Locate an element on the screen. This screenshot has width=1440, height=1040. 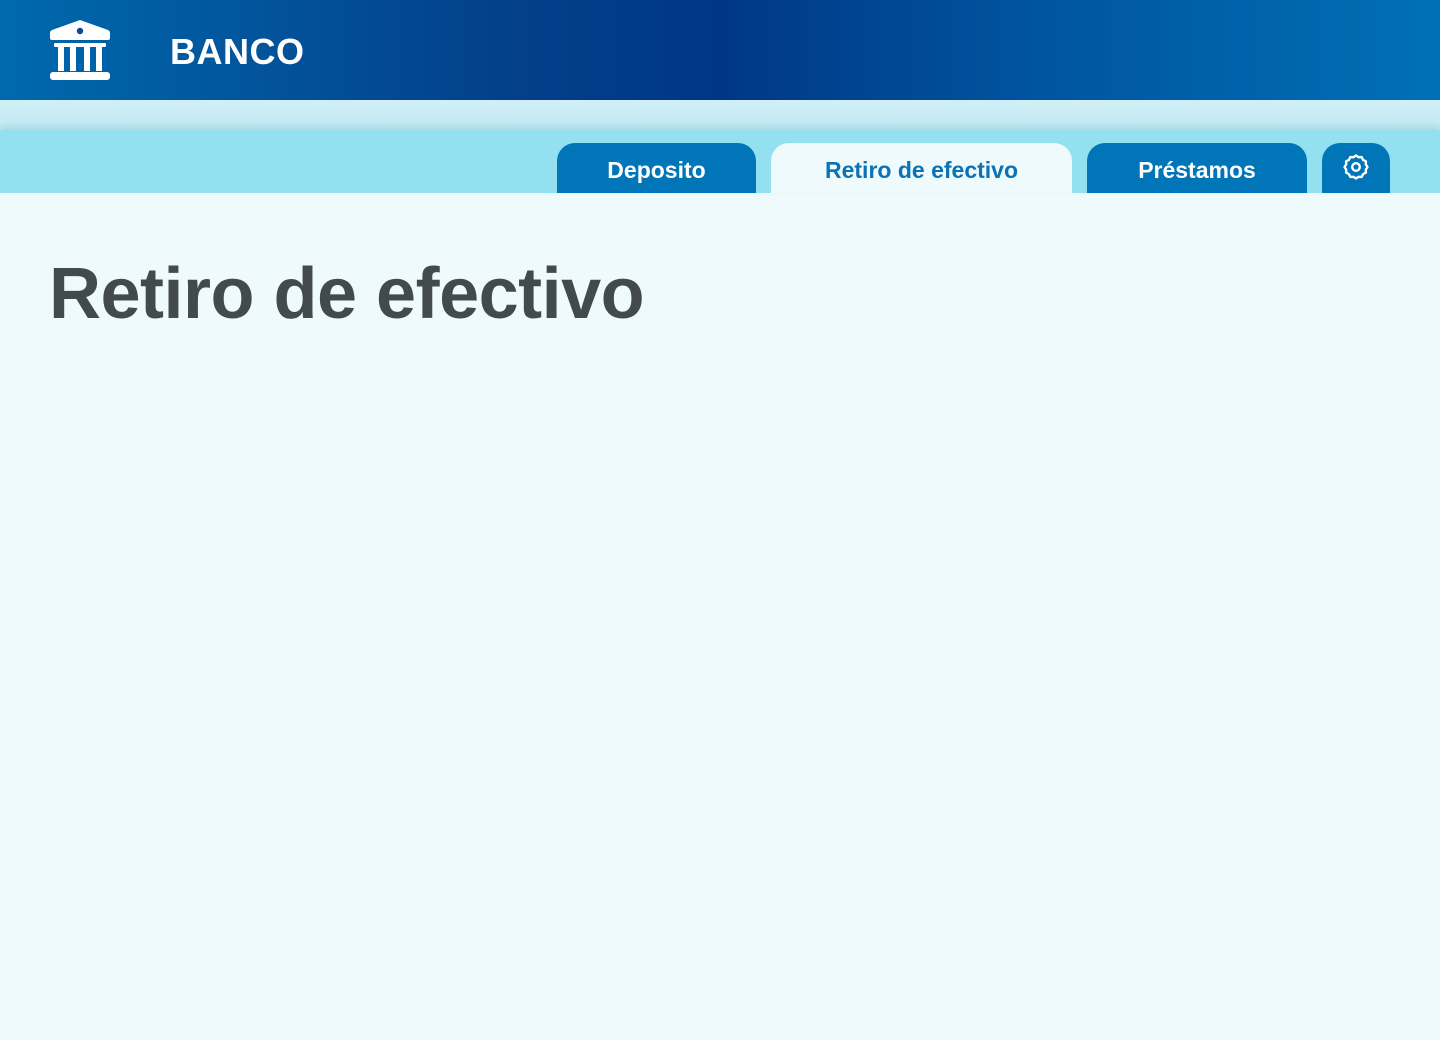
tab-prestamos: Préstamos is located at coordinates (1197, 168).